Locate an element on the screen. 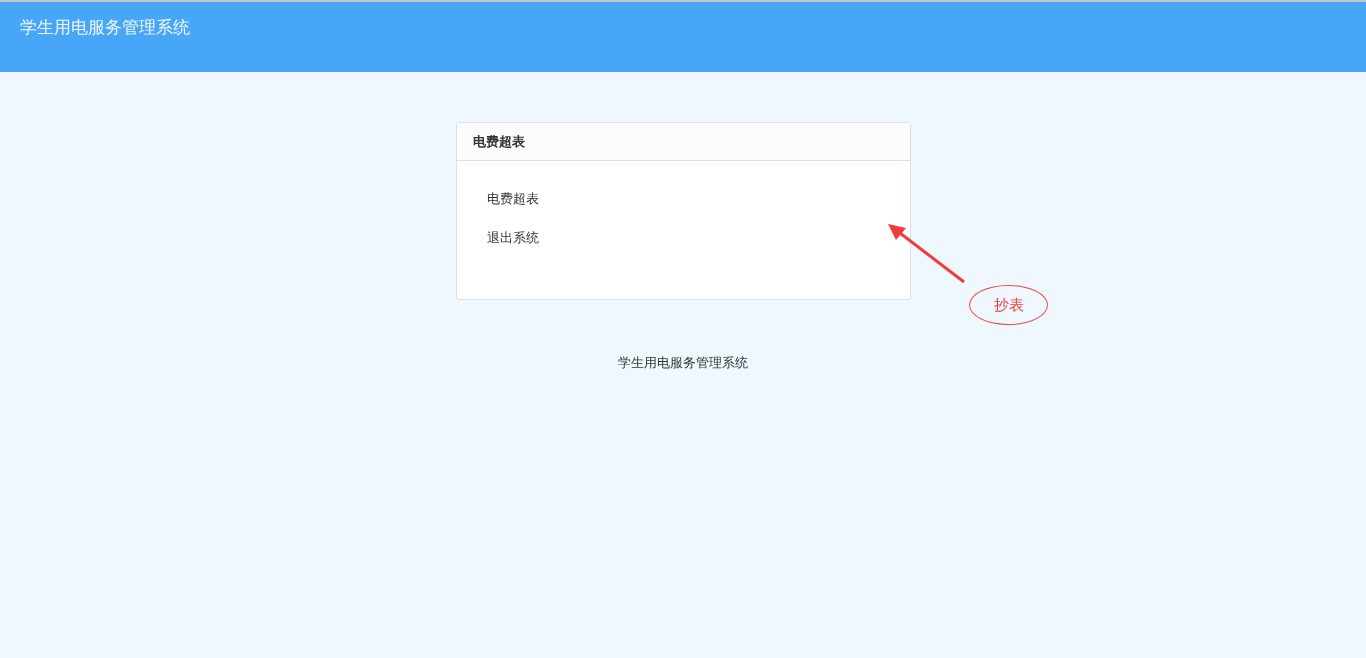 This screenshot has height=658, width=1366. menu-link: 退出系统 is located at coordinates (512, 238).